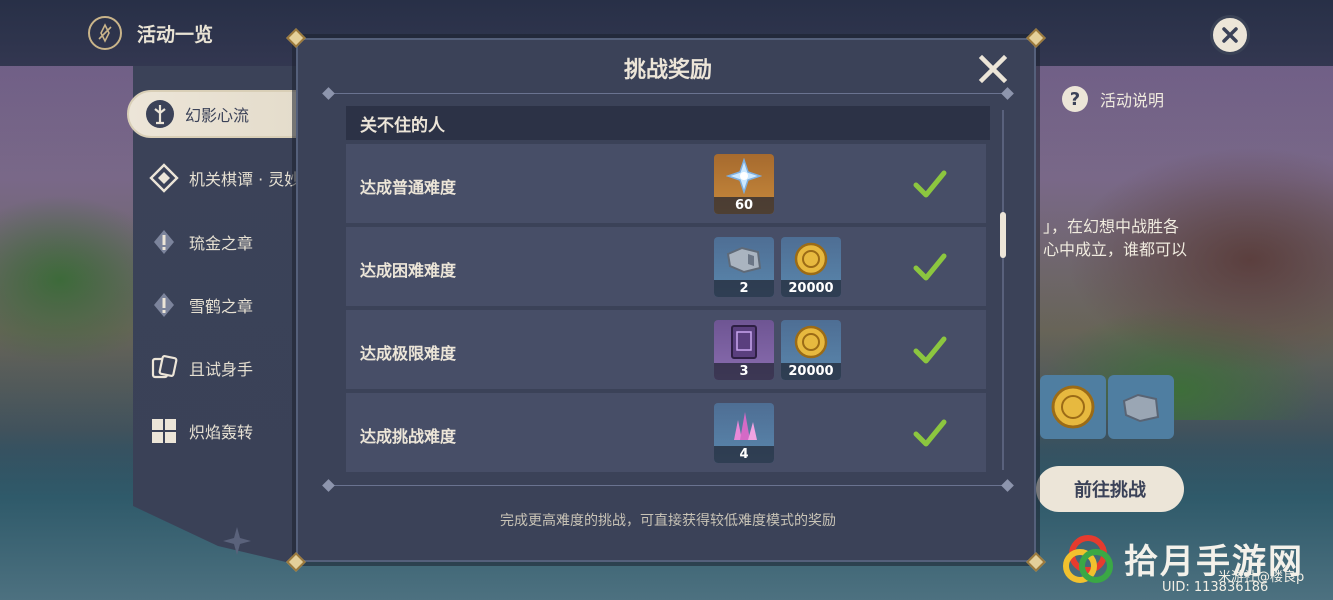 Image resolution: width=1333 pixels, height=600 pixels. What do you see at coordinates (666, 183) in the screenshot?
I see `reward-row: 达成普通难度 60` at bounding box center [666, 183].